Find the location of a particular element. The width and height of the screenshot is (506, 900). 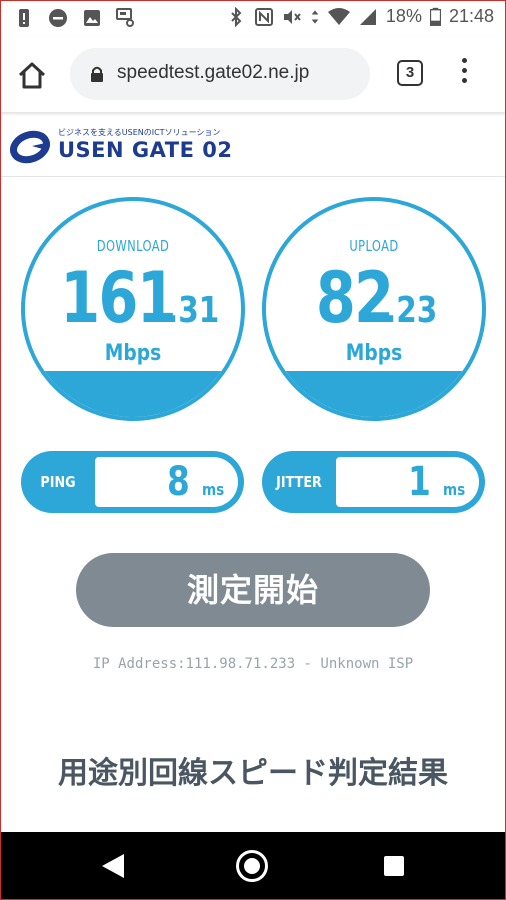

bluetooth-icon is located at coordinates (236, 16).